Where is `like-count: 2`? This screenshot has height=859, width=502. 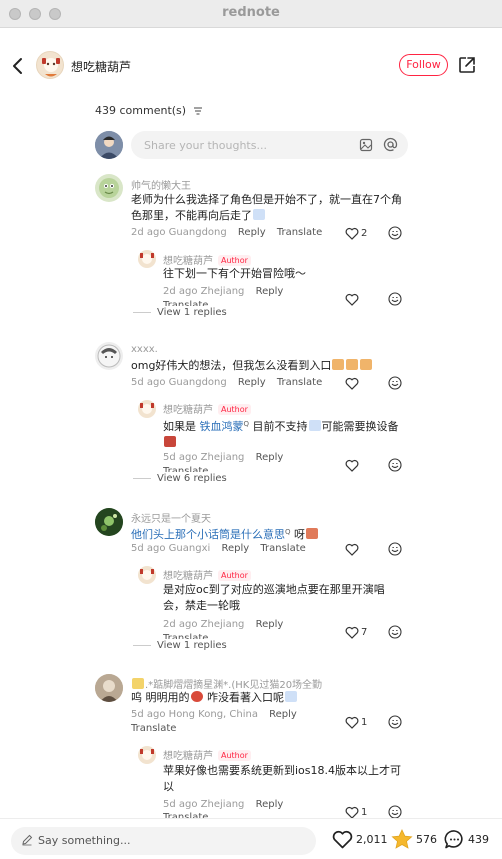
like-count: 2 is located at coordinates (364, 233).